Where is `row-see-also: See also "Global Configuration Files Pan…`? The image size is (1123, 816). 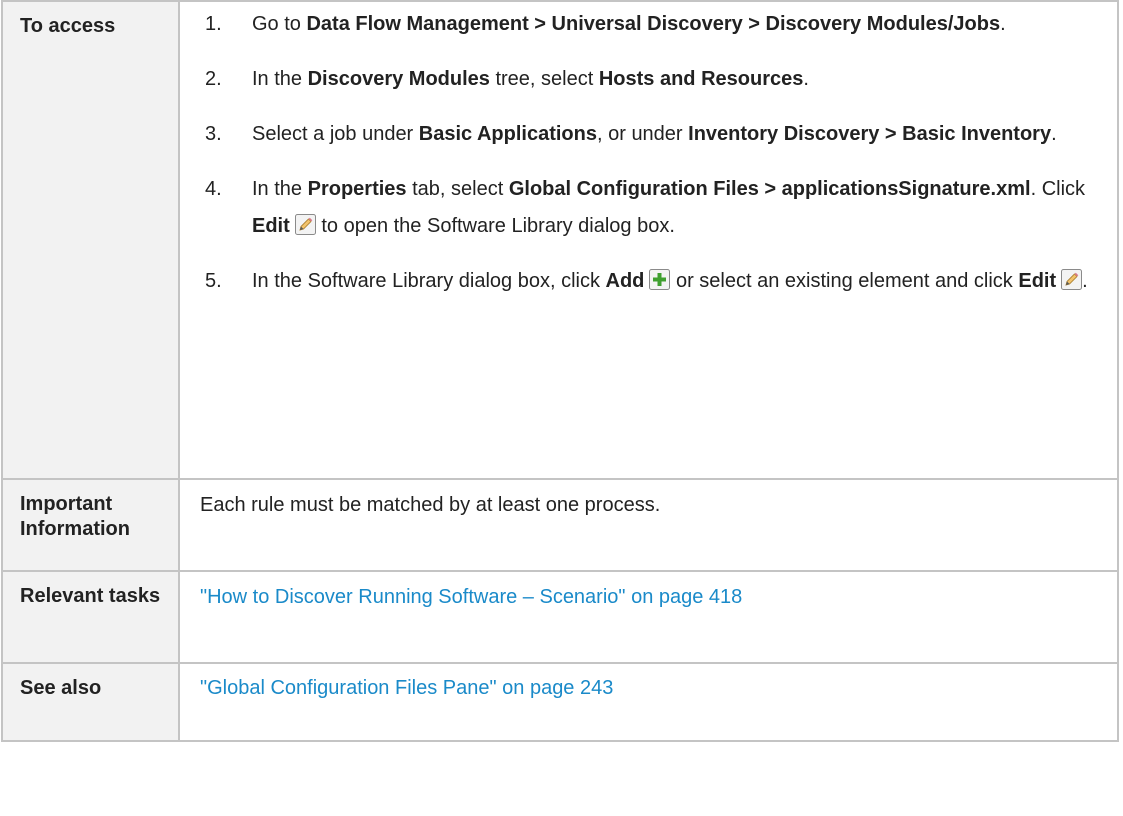
row-see-also: See also "Global Configuration Files Pan… is located at coordinates (560, 702).